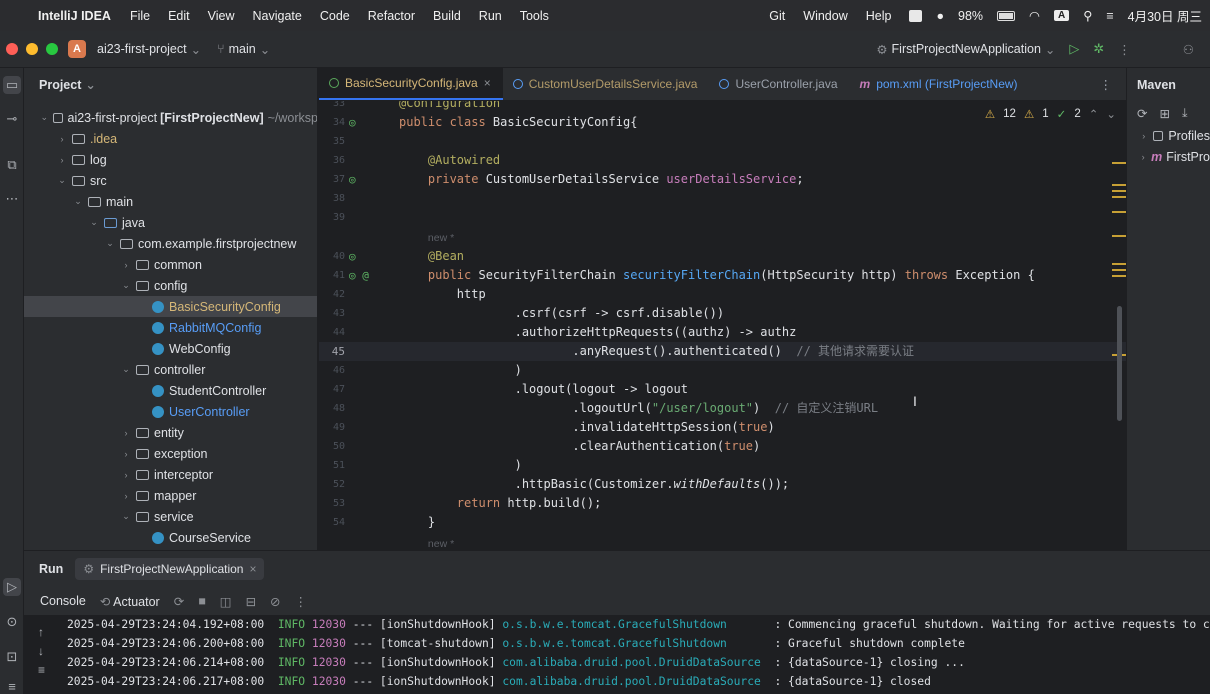 Image resolution: width=1210 pixels, height=694 pixels. Describe the element at coordinates (965, 49) in the screenshot. I see `run-configuration-selector: ⚙ FirstProjectNewApplication ⌄` at that location.